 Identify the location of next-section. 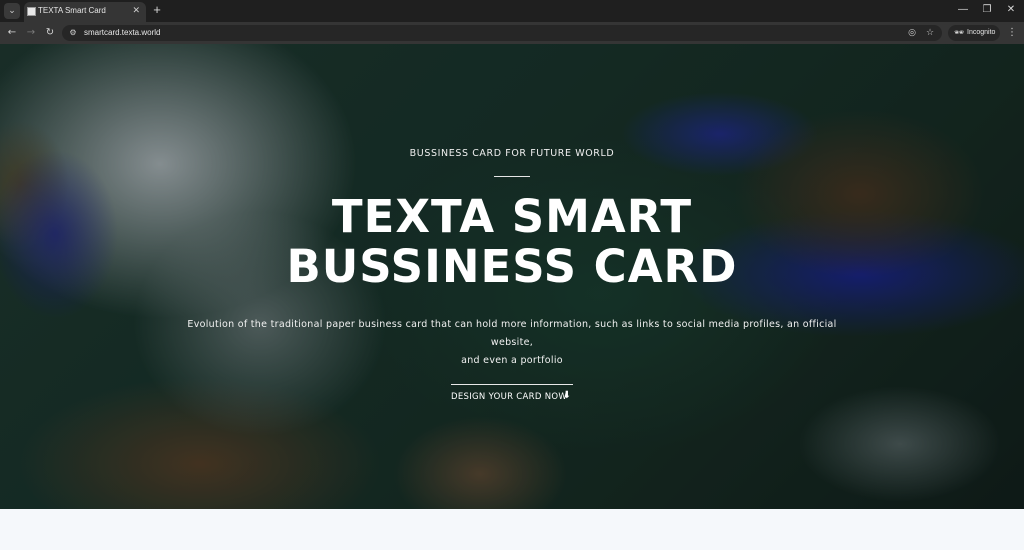
(512, 529).